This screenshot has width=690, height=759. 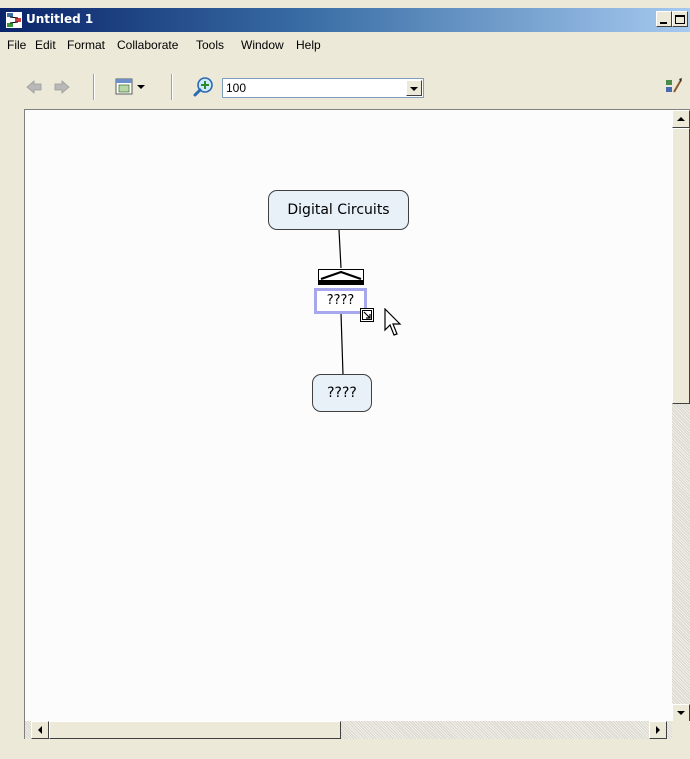 I want to click on vertical-scroll-thumb, so click(x=681, y=266).